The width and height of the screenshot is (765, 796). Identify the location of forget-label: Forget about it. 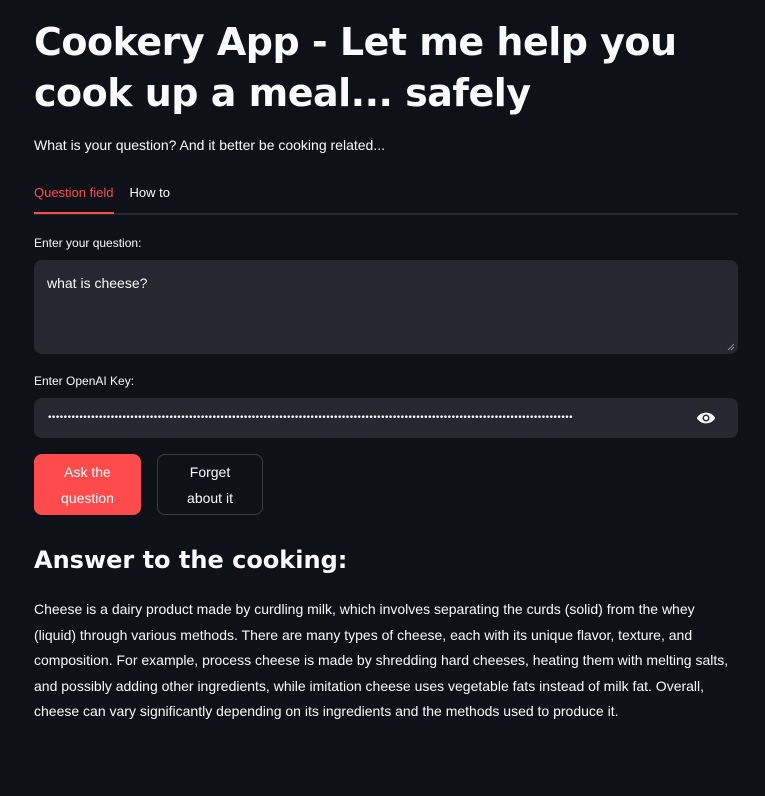
(210, 484).